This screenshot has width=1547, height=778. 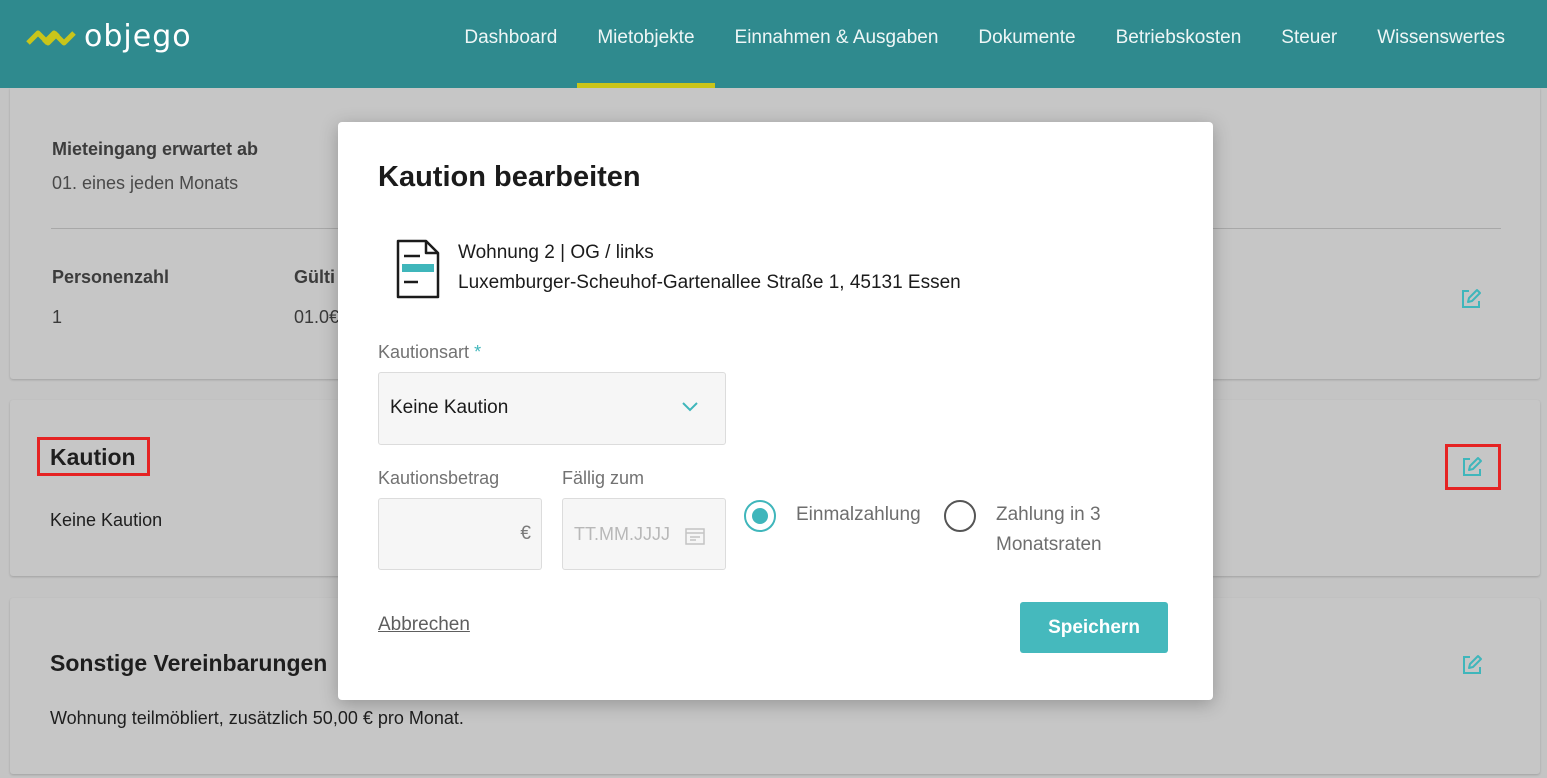 What do you see at coordinates (552, 408) in the screenshot?
I see `deposit-type-select: Keine Kaution` at bounding box center [552, 408].